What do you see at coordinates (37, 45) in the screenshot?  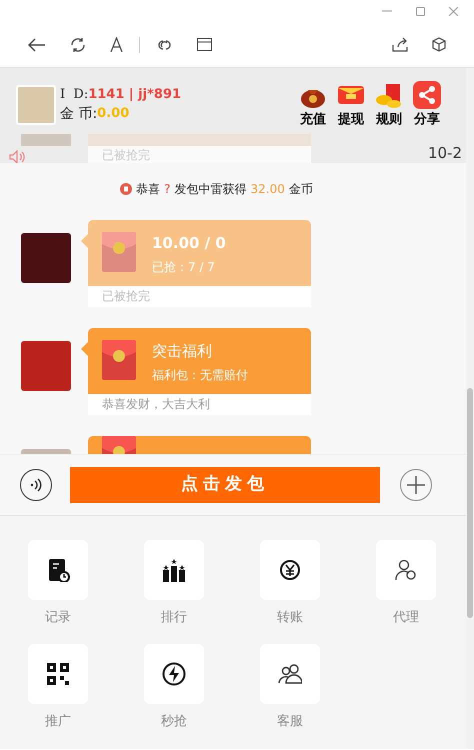 I see `back-icon` at bounding box center [37, 45].